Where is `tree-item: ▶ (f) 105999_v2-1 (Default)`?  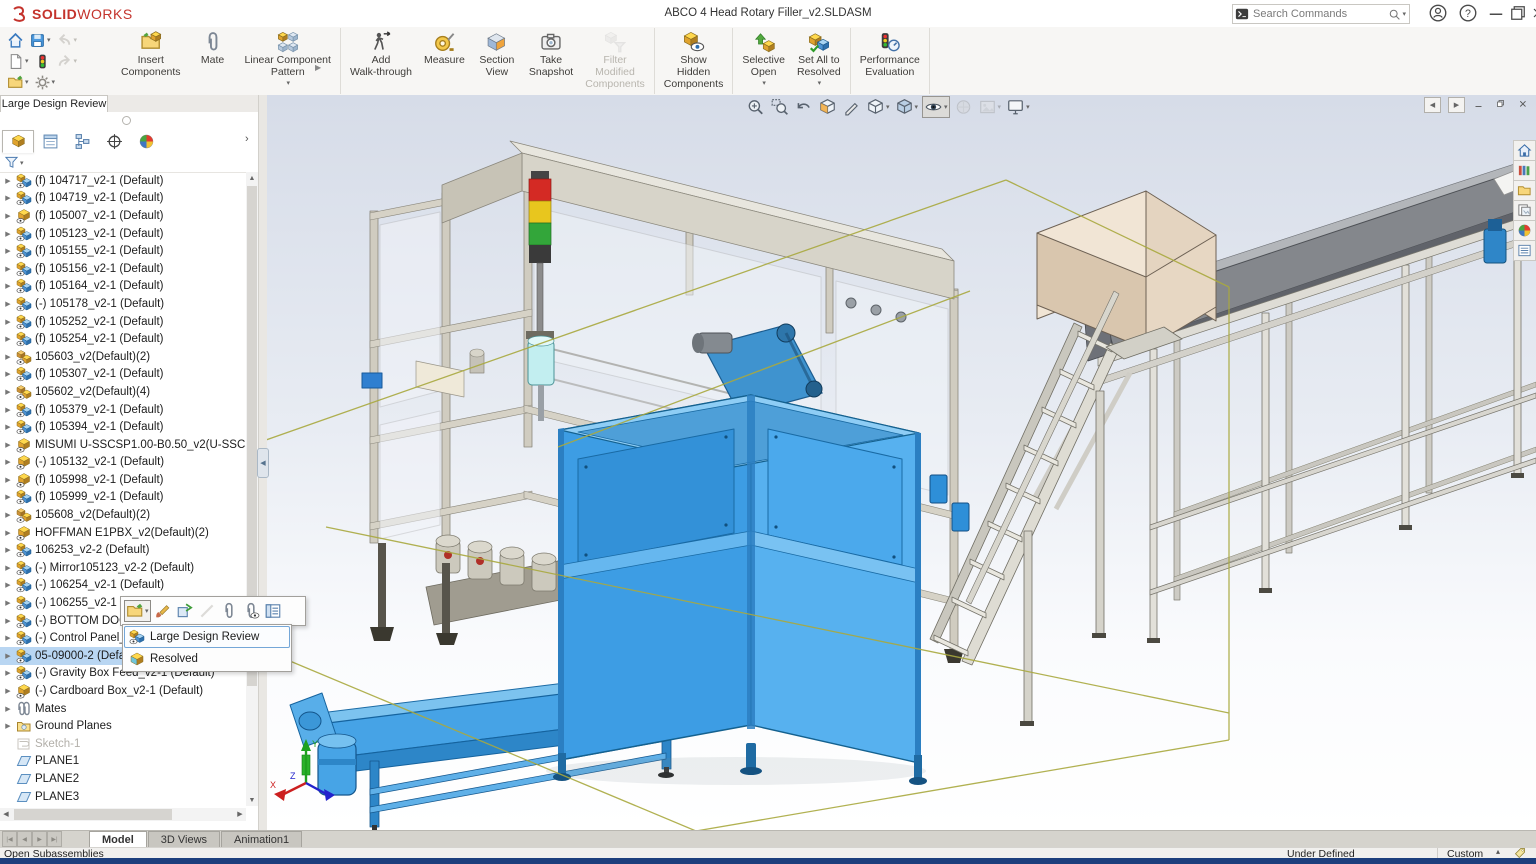
tree-item: ▶ (f) 105999_v2-1 (Default) is located at coordinates (123, 498).